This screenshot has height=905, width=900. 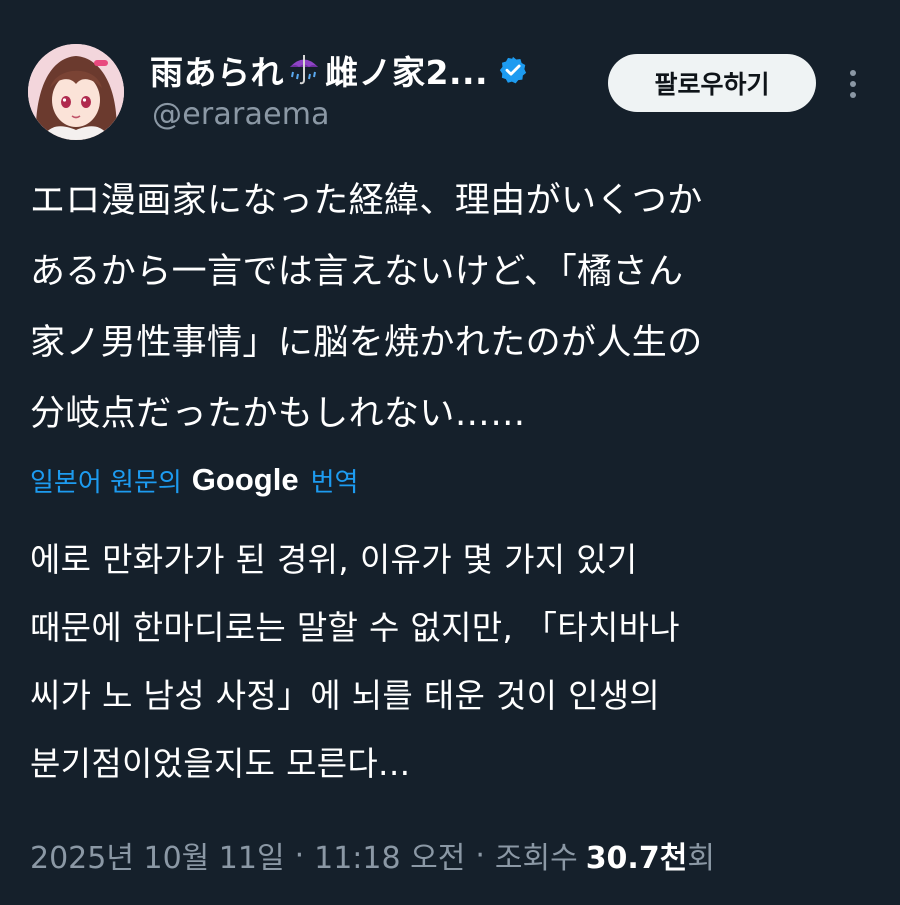 I want to click on tweet-date: 2025년 10월 11일, so click(x=157, y=855).